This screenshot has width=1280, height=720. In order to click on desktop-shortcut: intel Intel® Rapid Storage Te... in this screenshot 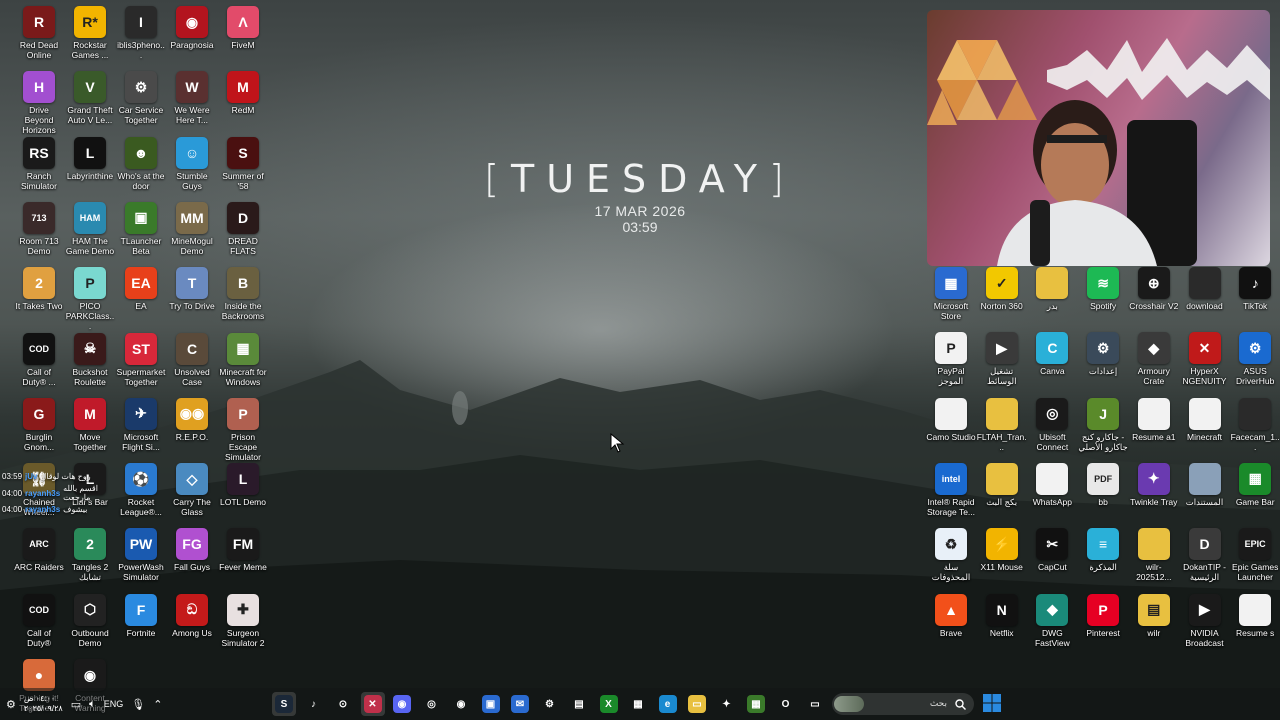, I will do `click(951, 489)`.